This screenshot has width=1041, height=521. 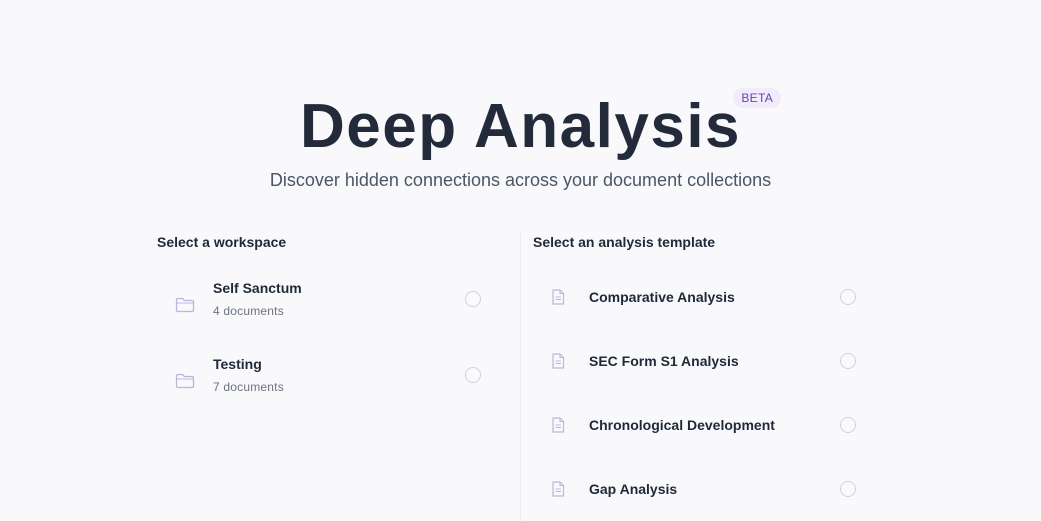 I want to click on template-name: Chronological Development, so click(x=682, y=425).